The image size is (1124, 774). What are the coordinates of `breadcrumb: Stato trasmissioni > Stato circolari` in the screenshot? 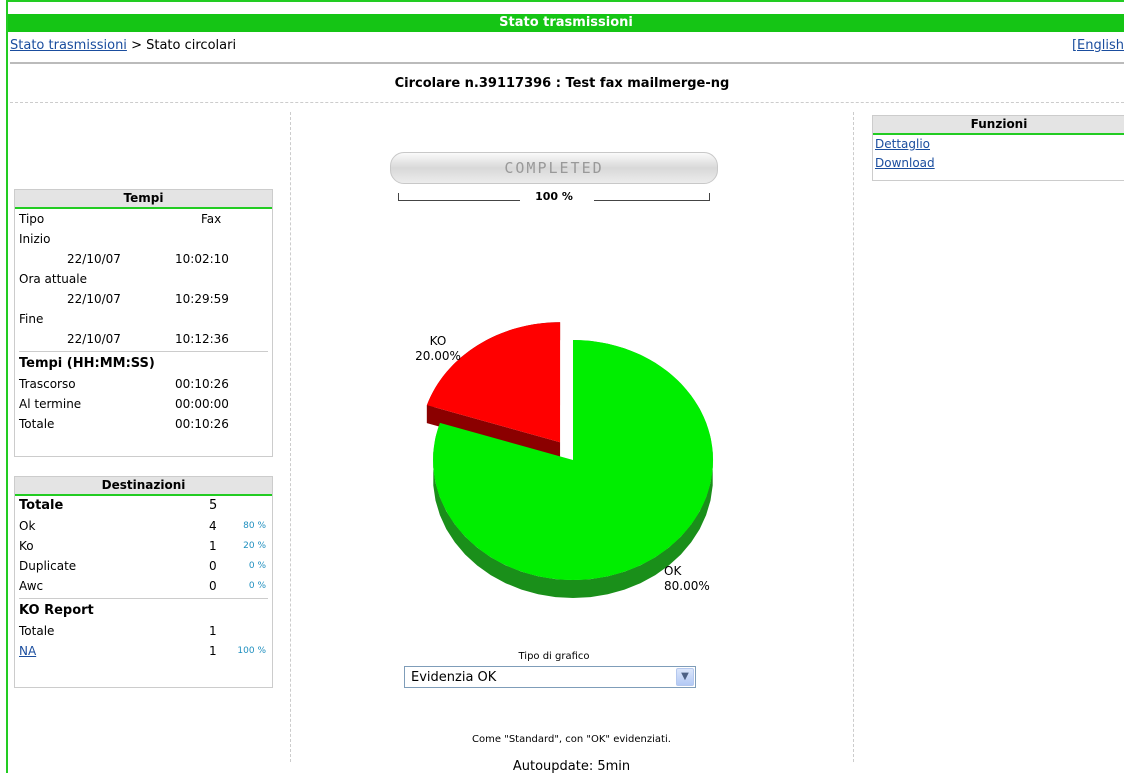 It's located at (123, 45).